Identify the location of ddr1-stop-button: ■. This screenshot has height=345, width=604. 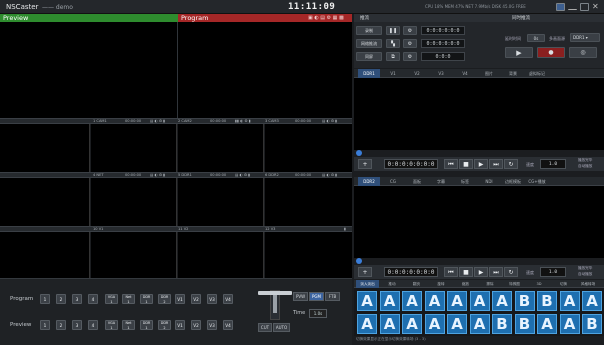
(466, 164).